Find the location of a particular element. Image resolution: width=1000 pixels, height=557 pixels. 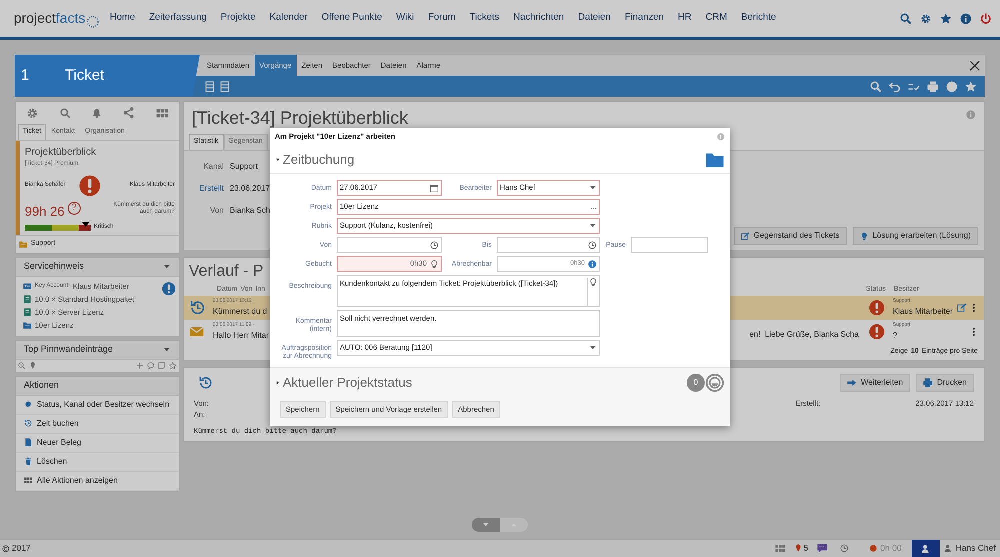

field-label: Erstellt is located at coordinates (211, 188).